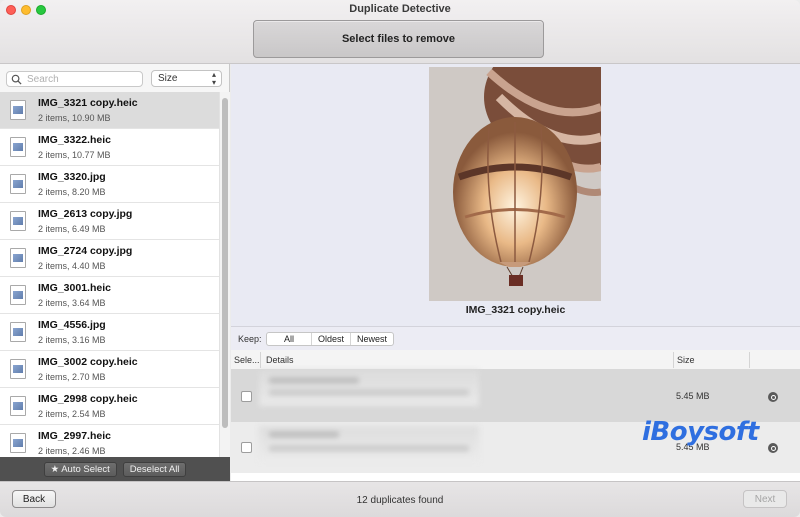 This screenshot has width=800, height=517. I want to click on keep-bar: Keep: All Oldest Newest, so click(515, 338).